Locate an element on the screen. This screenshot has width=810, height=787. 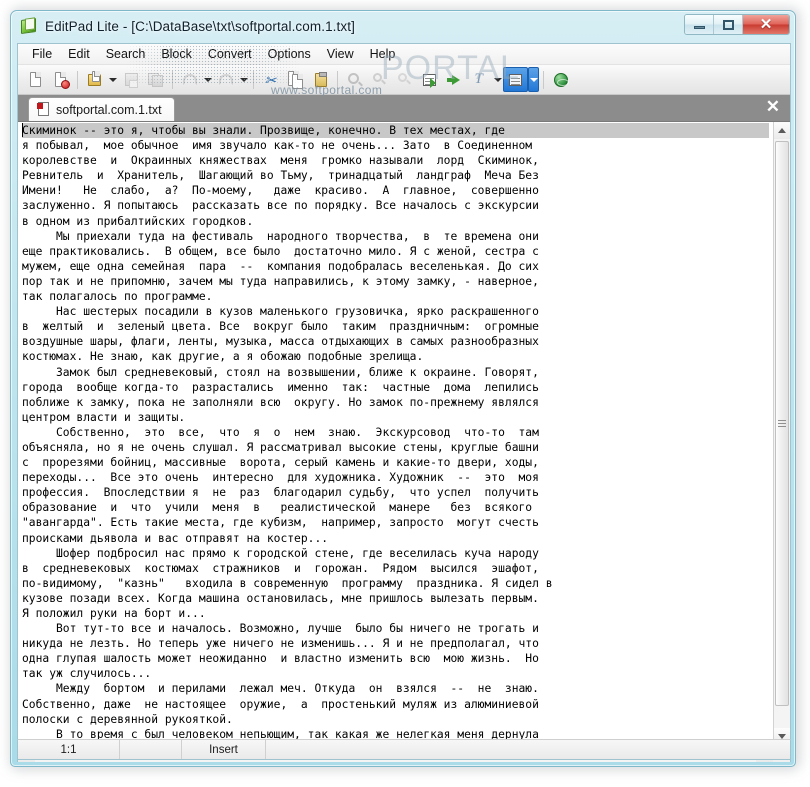
tab-strip: softportal.com.1.txt ✕ is located at coordinates (404, 108).